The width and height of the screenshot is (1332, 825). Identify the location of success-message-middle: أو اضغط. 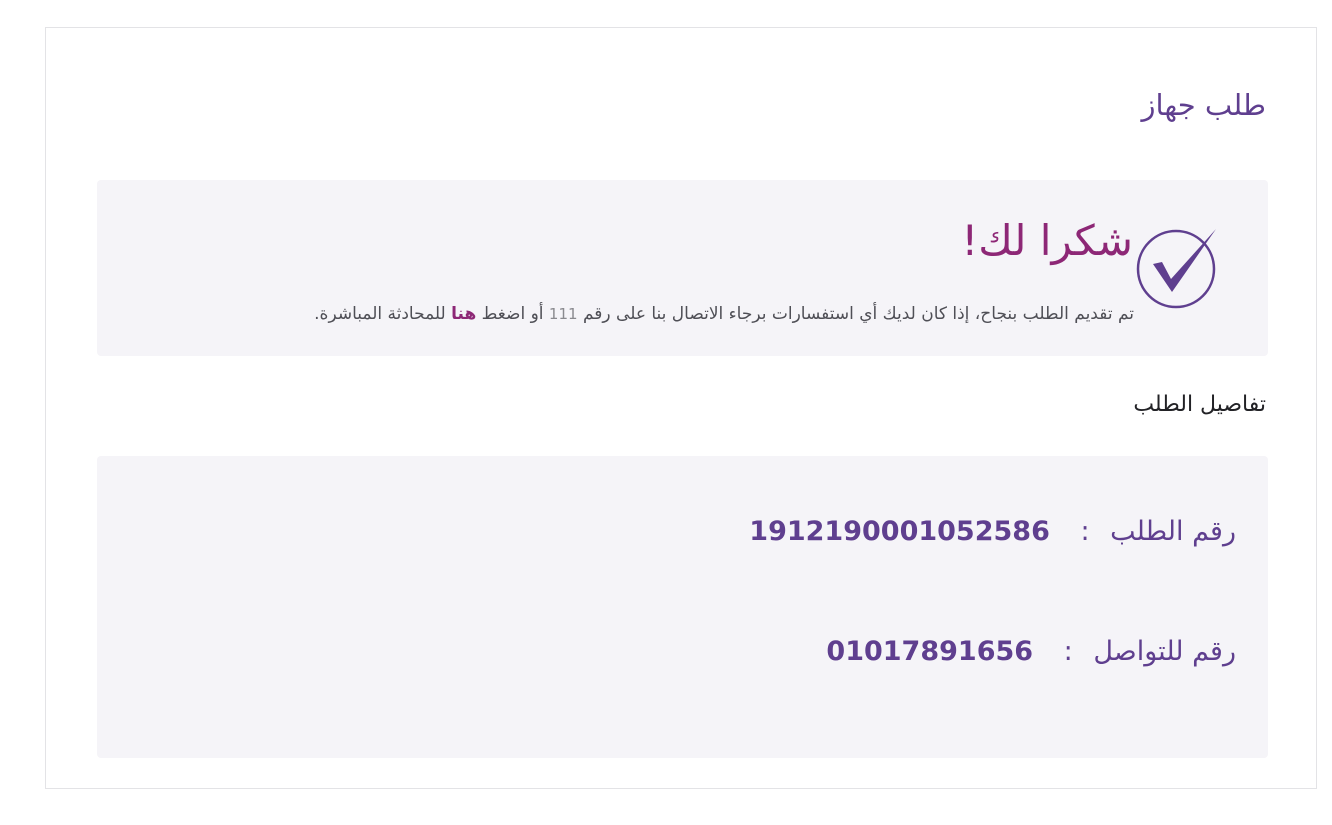
(512, 314).